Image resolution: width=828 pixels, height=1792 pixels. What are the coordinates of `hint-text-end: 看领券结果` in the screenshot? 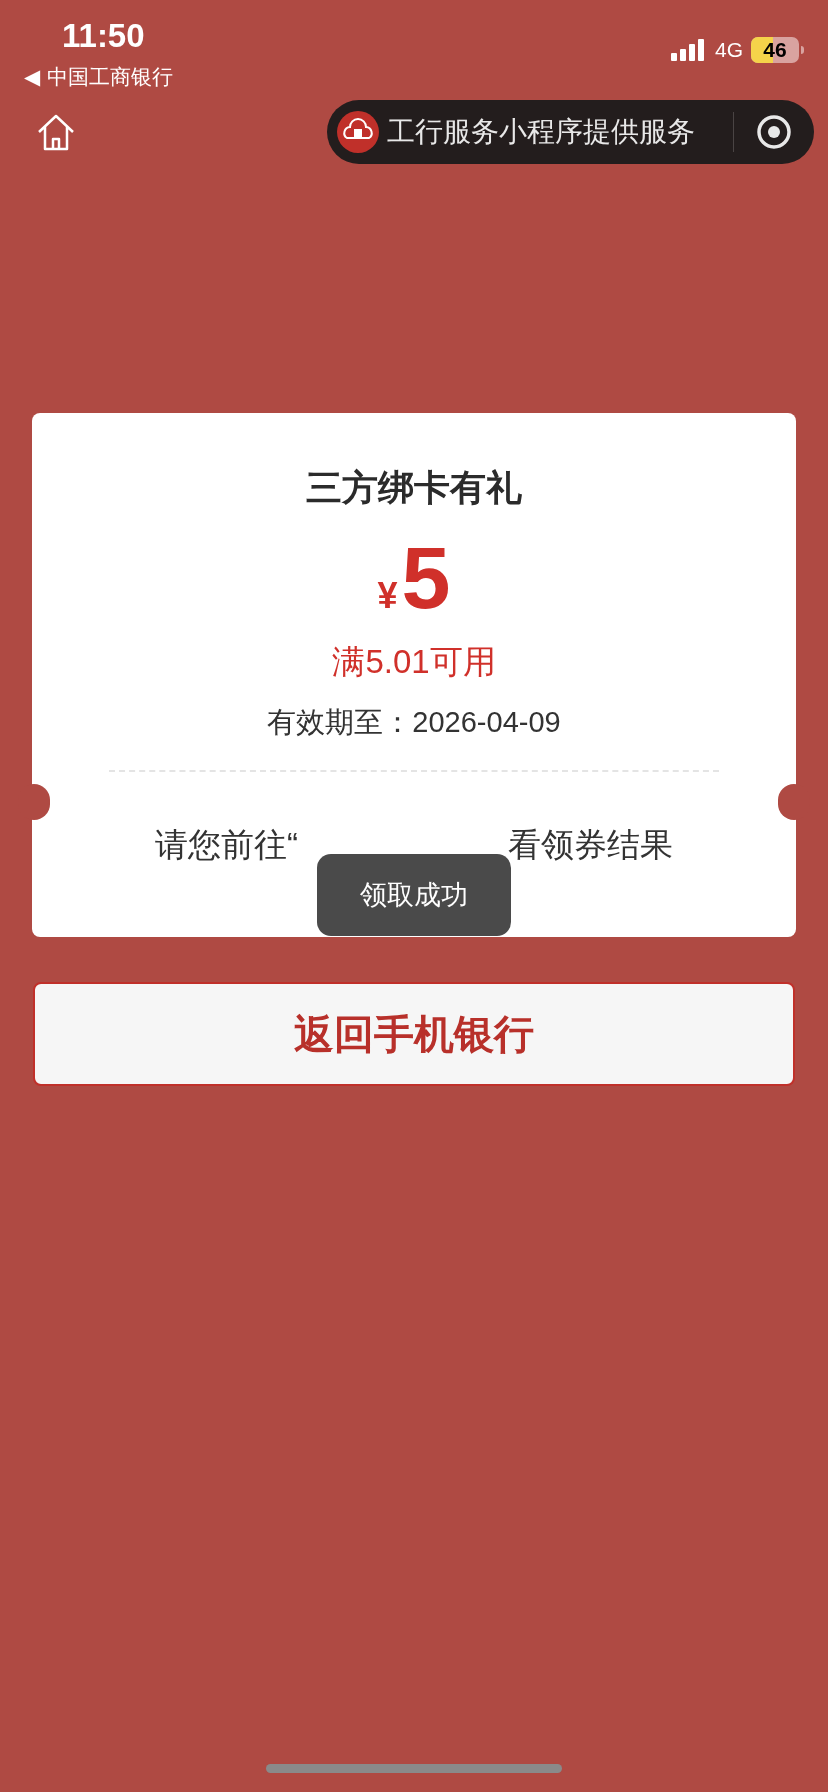 It's located at (590, 845).